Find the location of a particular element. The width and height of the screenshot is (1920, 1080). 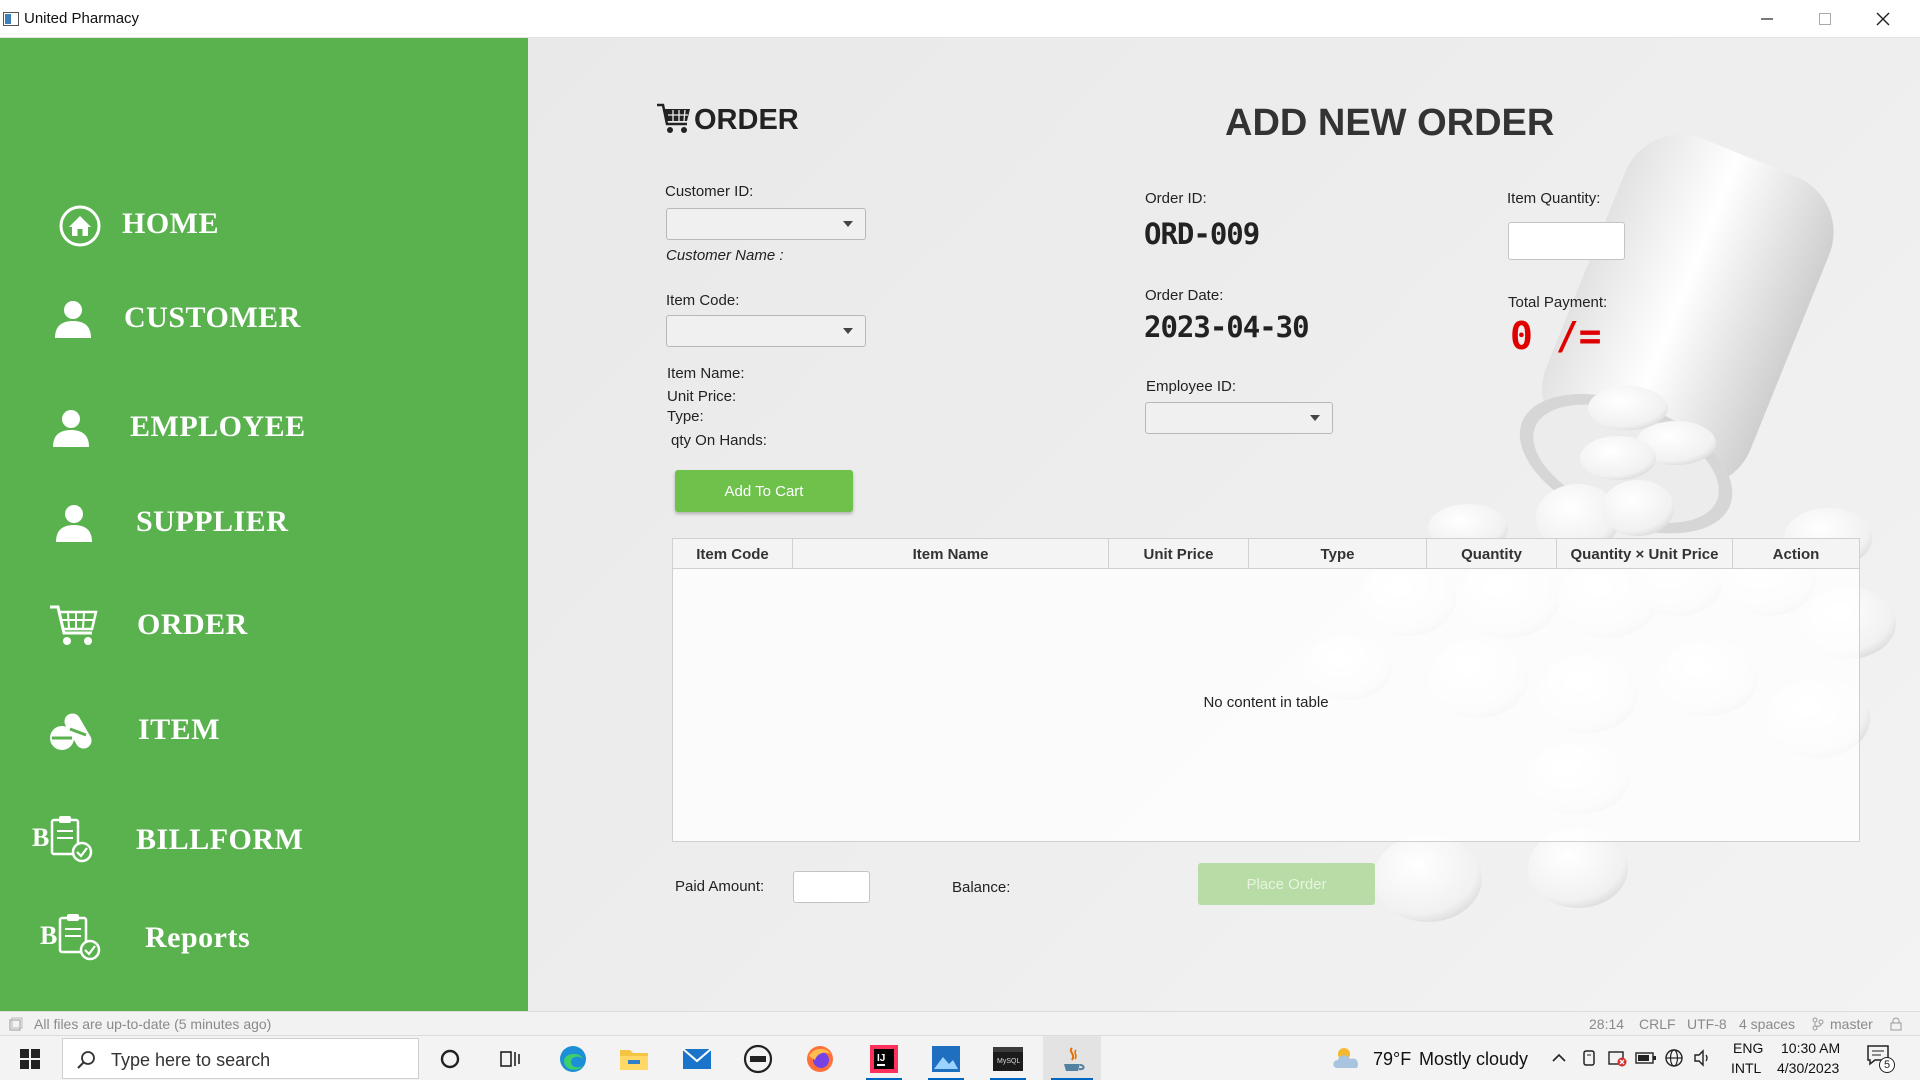

column-header-unit-price: Unit Price is located at coordinates (1179, 554).